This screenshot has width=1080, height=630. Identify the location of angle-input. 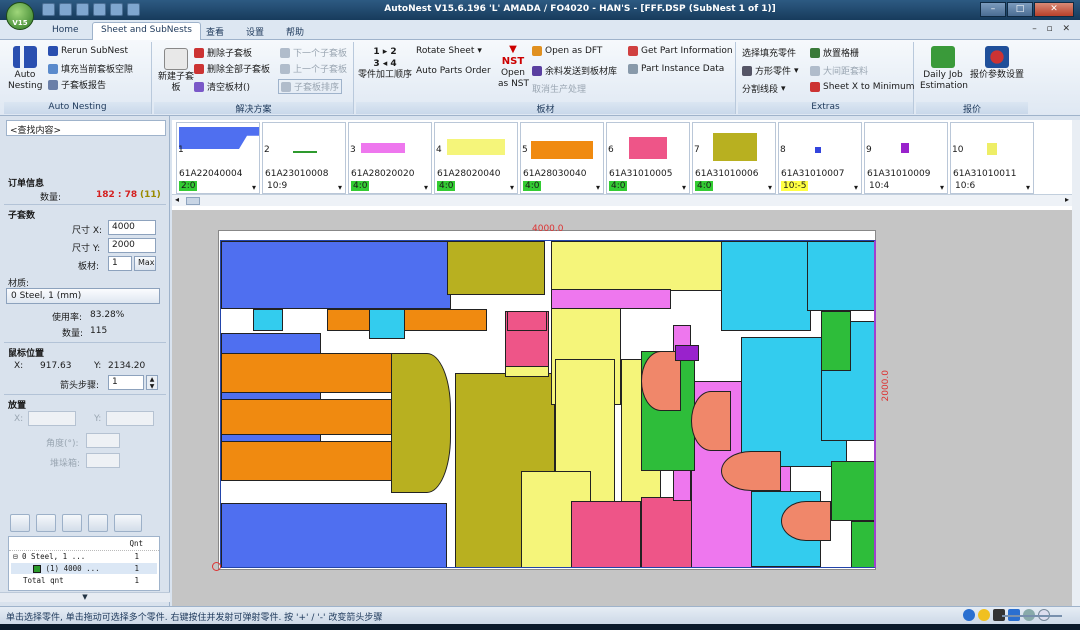
(103, 440).